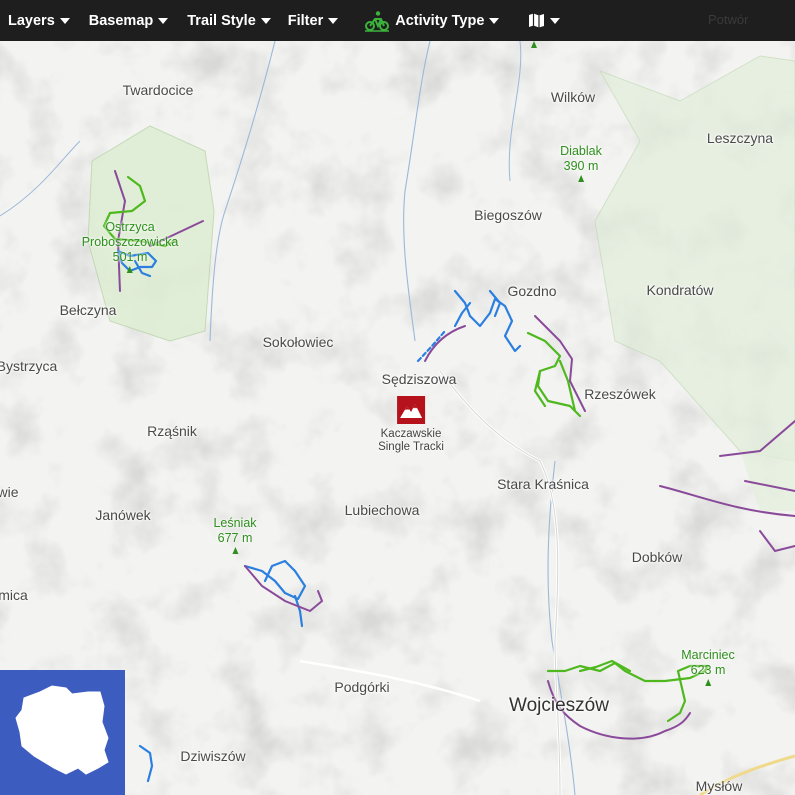 The height and width of the screenshot is (795, 795). What do you see at coordinates (235, 538) in the screenshot?
I see `peak-elevation: 677 m` at bounding box center [235, 538].